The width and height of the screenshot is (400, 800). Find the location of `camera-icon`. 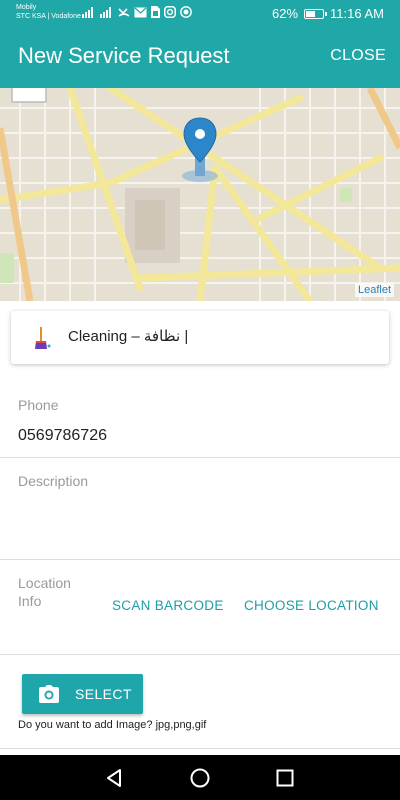

camera-icon is located at coordinates (49, 694).